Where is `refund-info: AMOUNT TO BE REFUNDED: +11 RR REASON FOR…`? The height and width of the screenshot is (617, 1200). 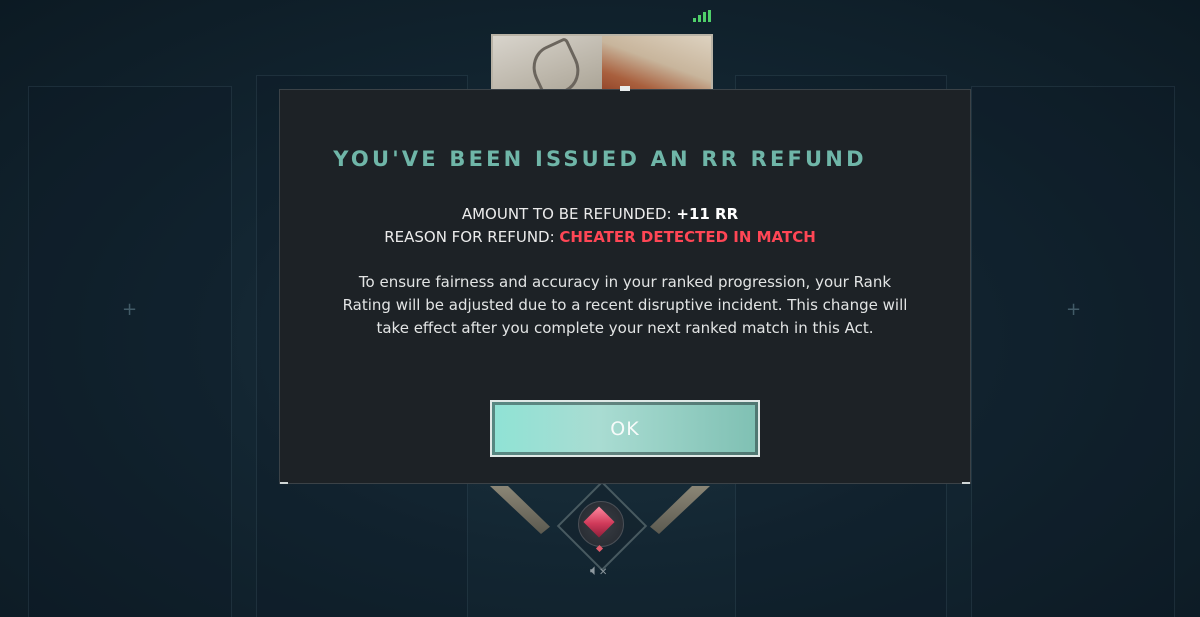
refund-info: AMOUNT TO BE REFUNDED: +11 RR REASON FOR… is located at coordinates (600, 226).